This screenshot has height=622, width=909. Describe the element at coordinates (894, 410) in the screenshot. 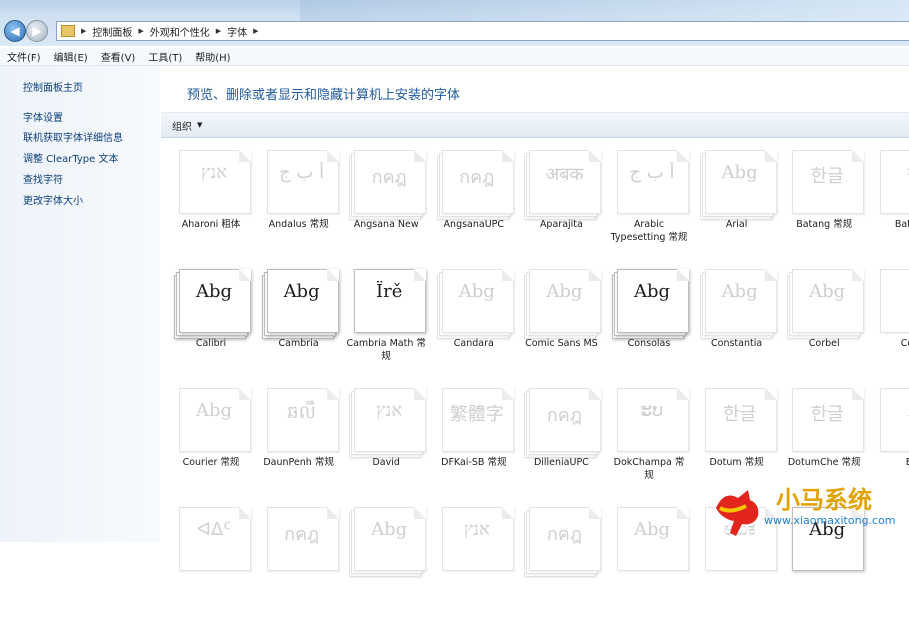

I see `font-sample: A` at that location.